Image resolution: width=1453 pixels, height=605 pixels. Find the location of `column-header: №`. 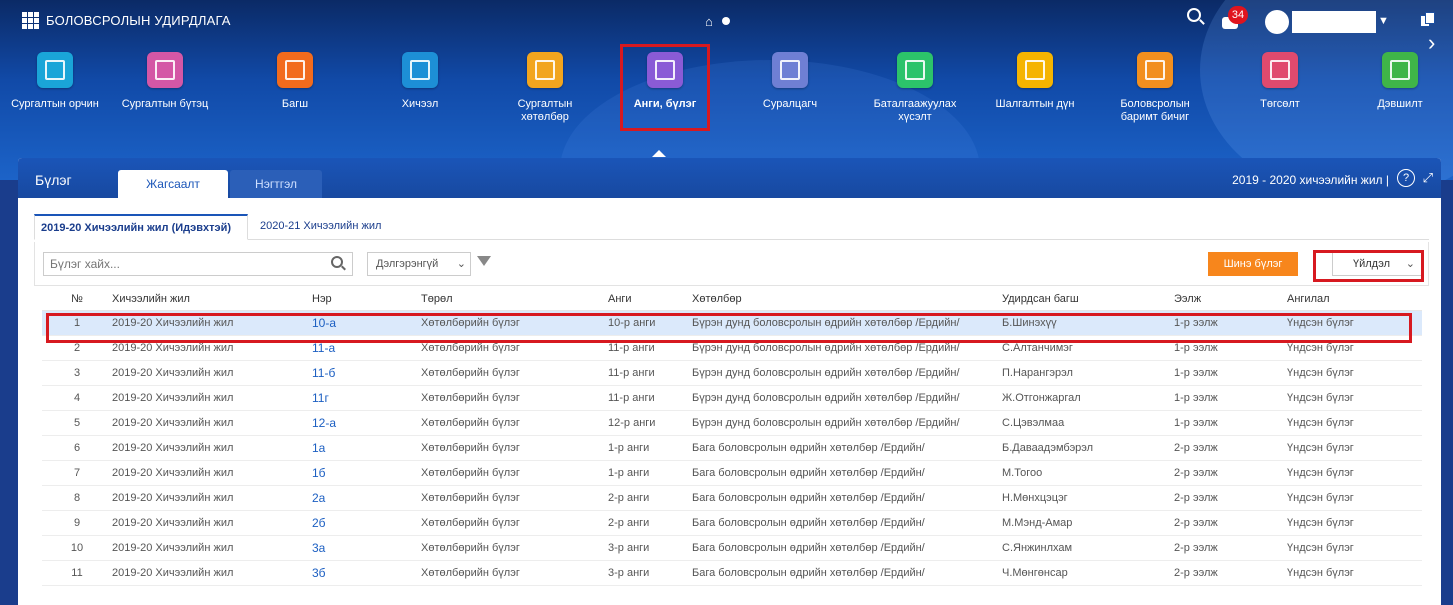

column-header: № is located at coordinates (77, 299).